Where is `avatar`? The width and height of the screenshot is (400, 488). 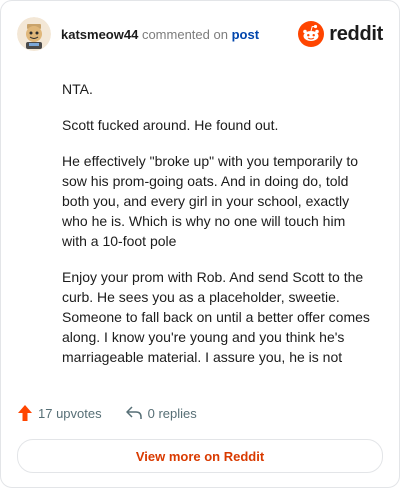 avatar is located at coordinates (34, 34).